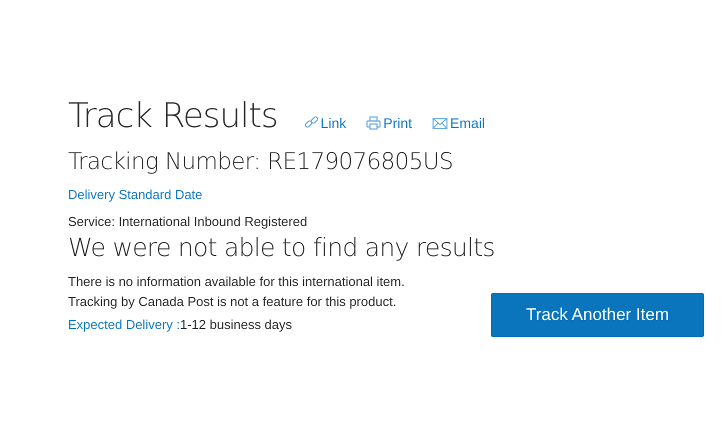 The height and width of the screenshot is (437, 724). What do you see at coordinates (325, 123) in the screenshot?
I see `link-link: Link` at bounding box center [325, 123].